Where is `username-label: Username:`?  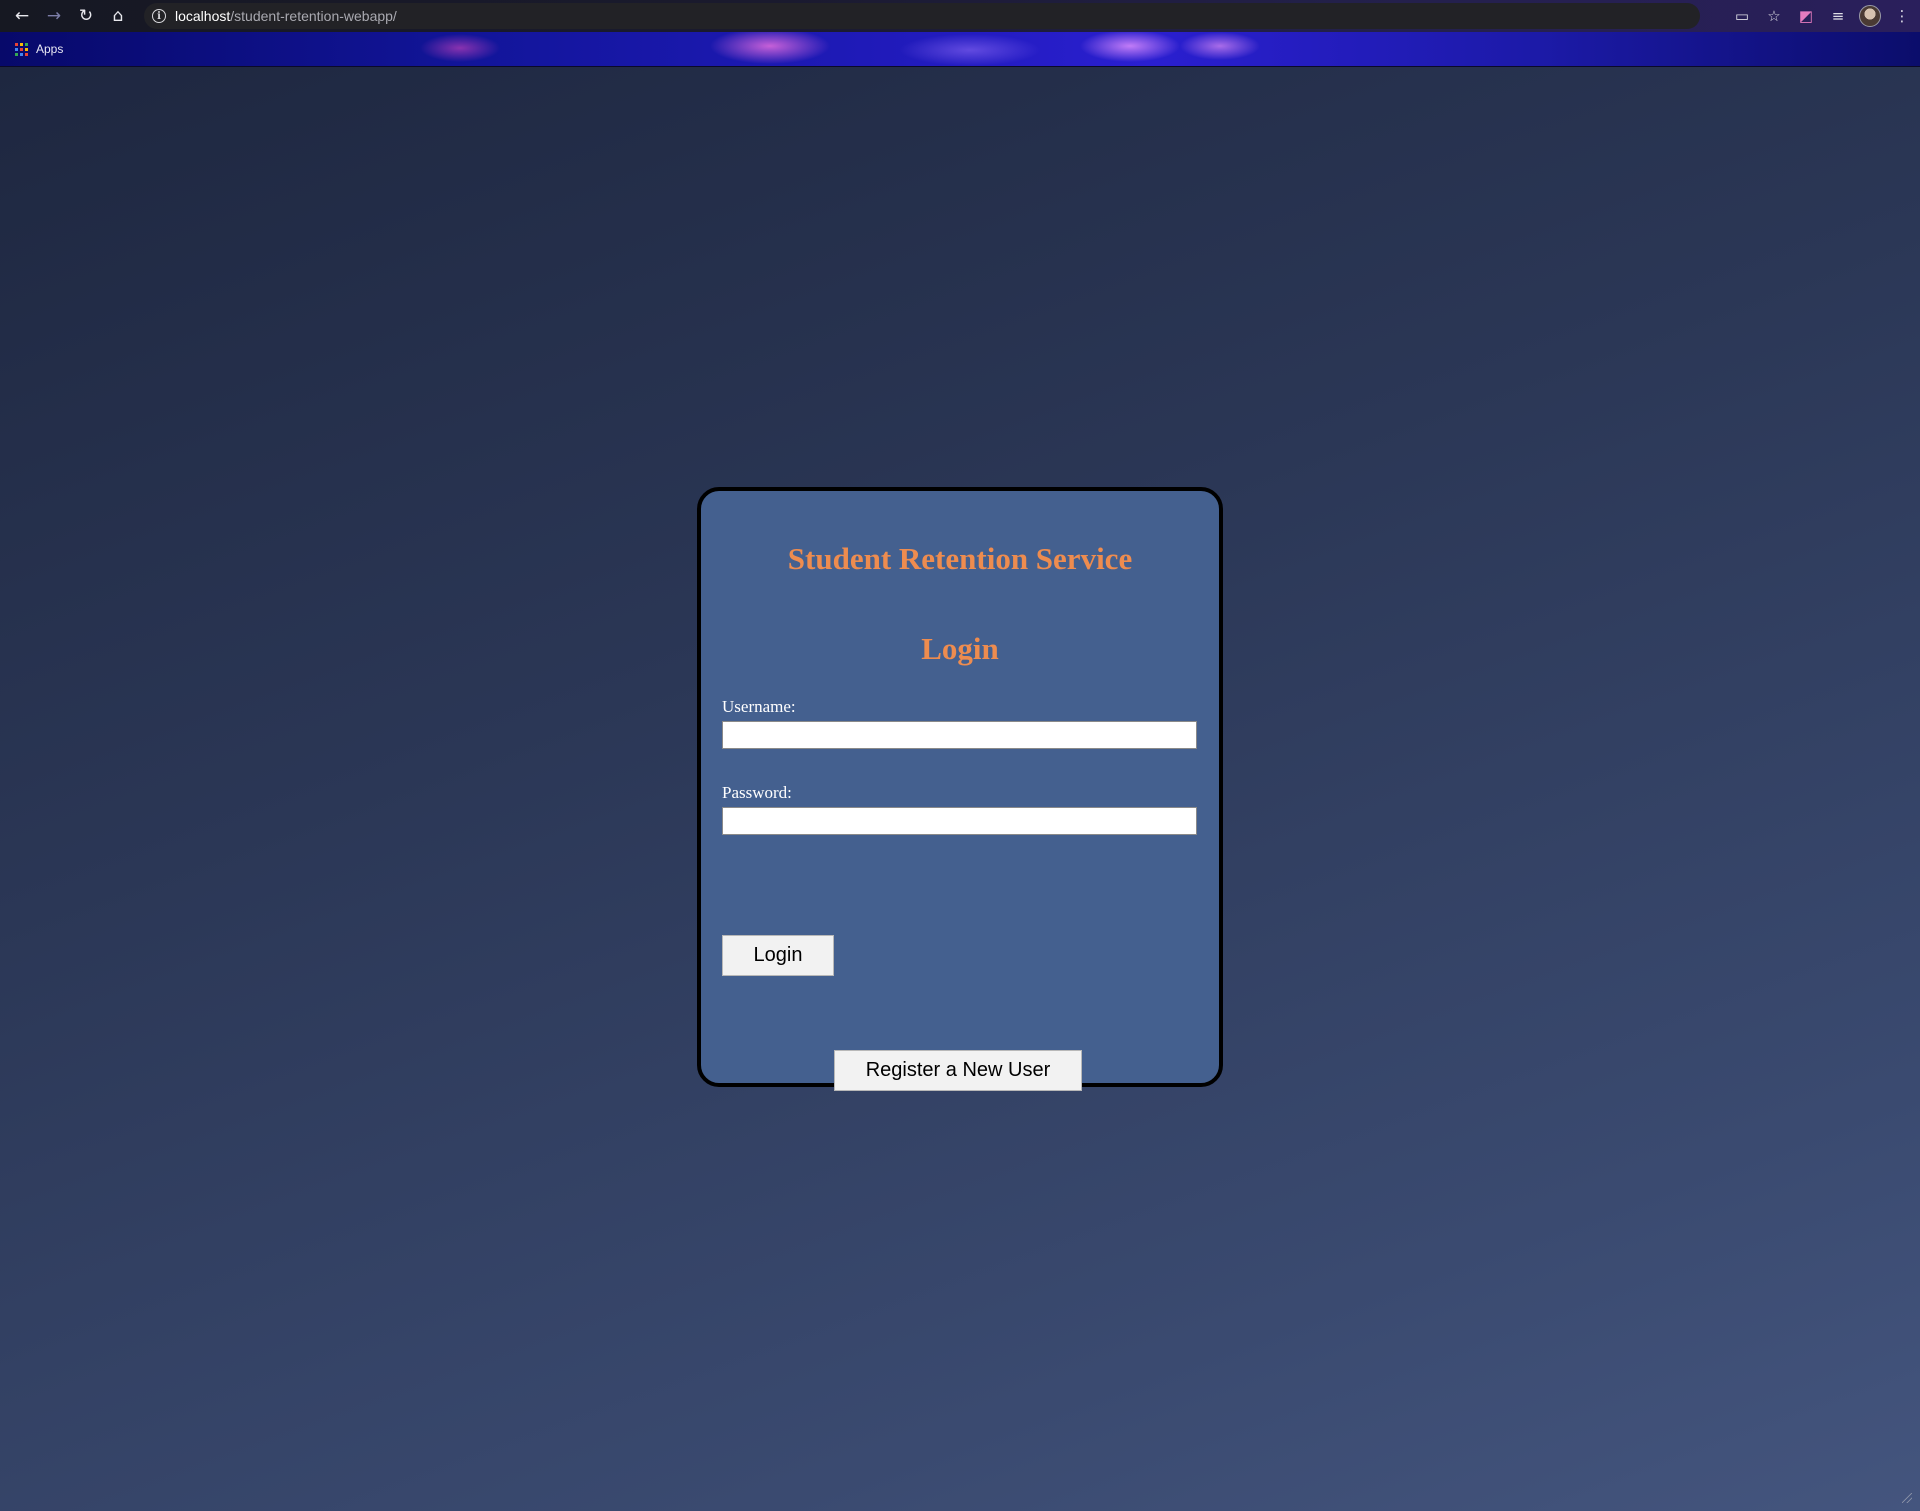 username-label: Username: is located at coordinates (759, 706).